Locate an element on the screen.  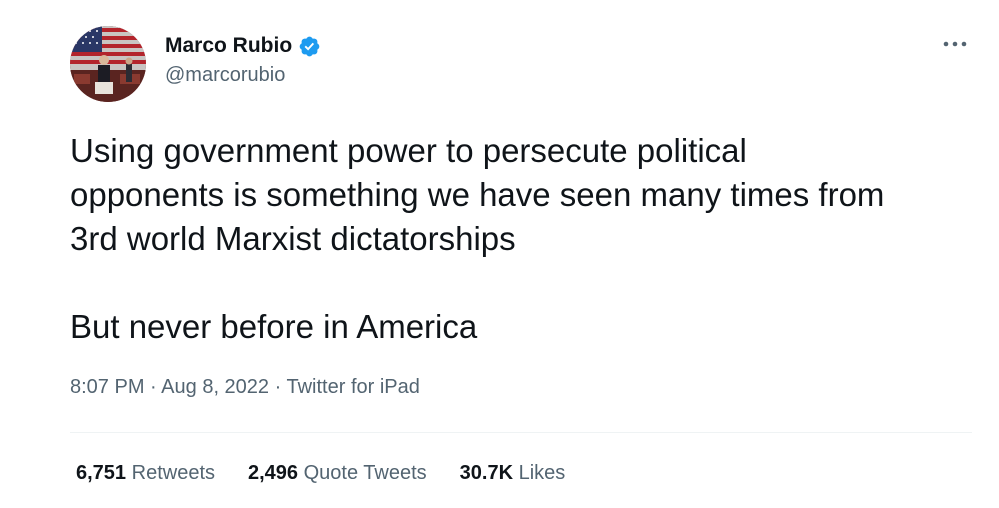
avatar is located at coordinates (108, 64).